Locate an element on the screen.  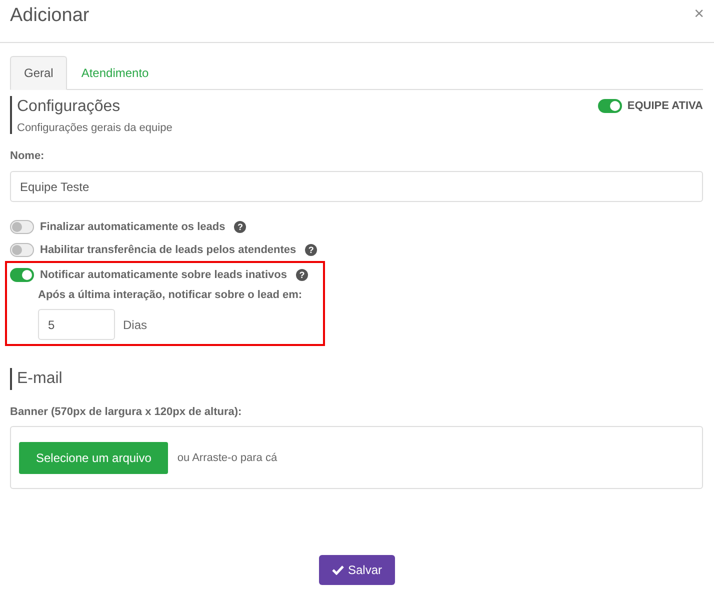
field-label: Banner (570px de largura x 120px de altura): is located at coordinates (126, 412).